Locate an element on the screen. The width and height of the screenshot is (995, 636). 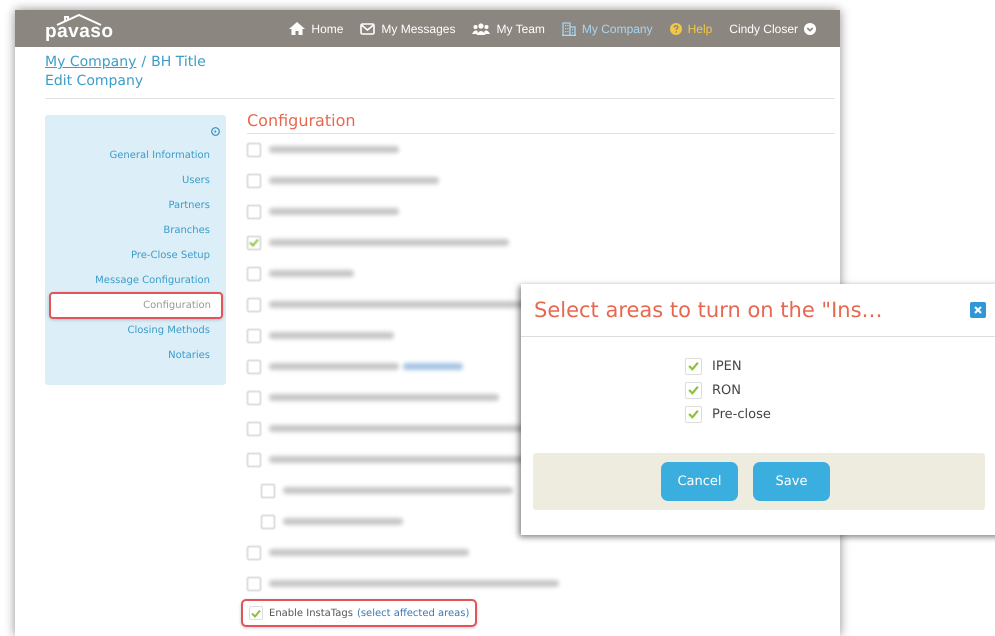
envelope-icon is located at coordinates (368, 28).